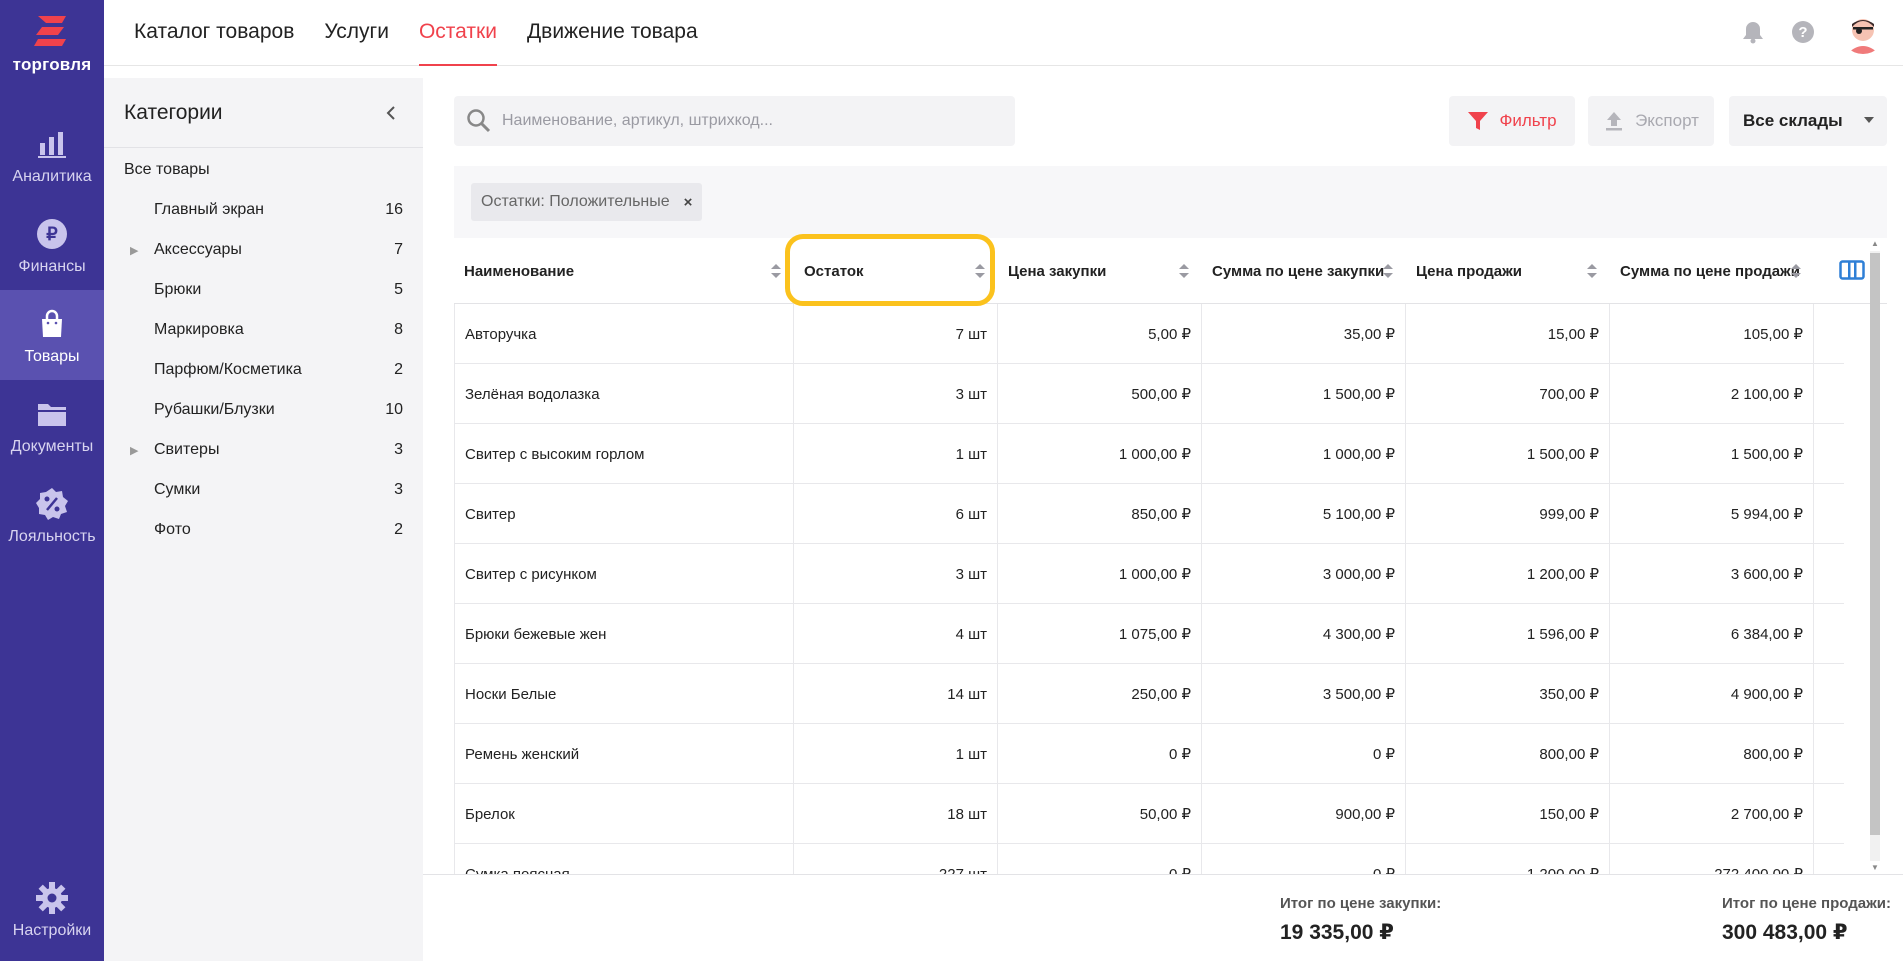  Describe the element at coordinates (214, 33) in the screenshot. I see `tab-catalog: Каталог товаров` at that location.